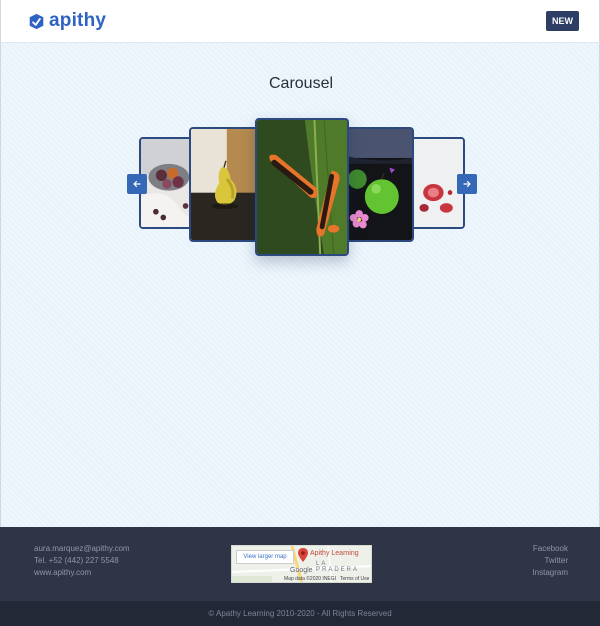 The height and width of the screenshot is (626, 600). I want to click on arrow-right-icon, so click(467, 184).